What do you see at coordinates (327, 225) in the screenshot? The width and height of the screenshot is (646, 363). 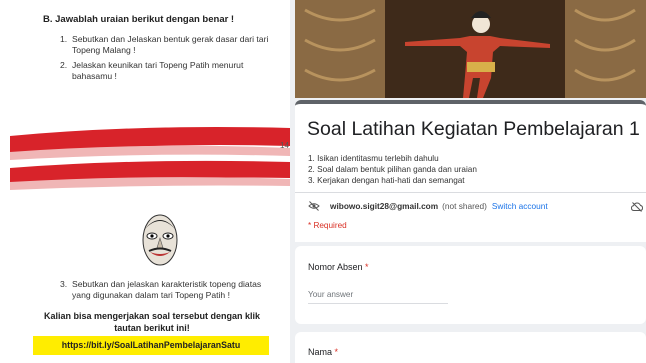 I see `required-note: * Required` at bounding box center [327, 225].